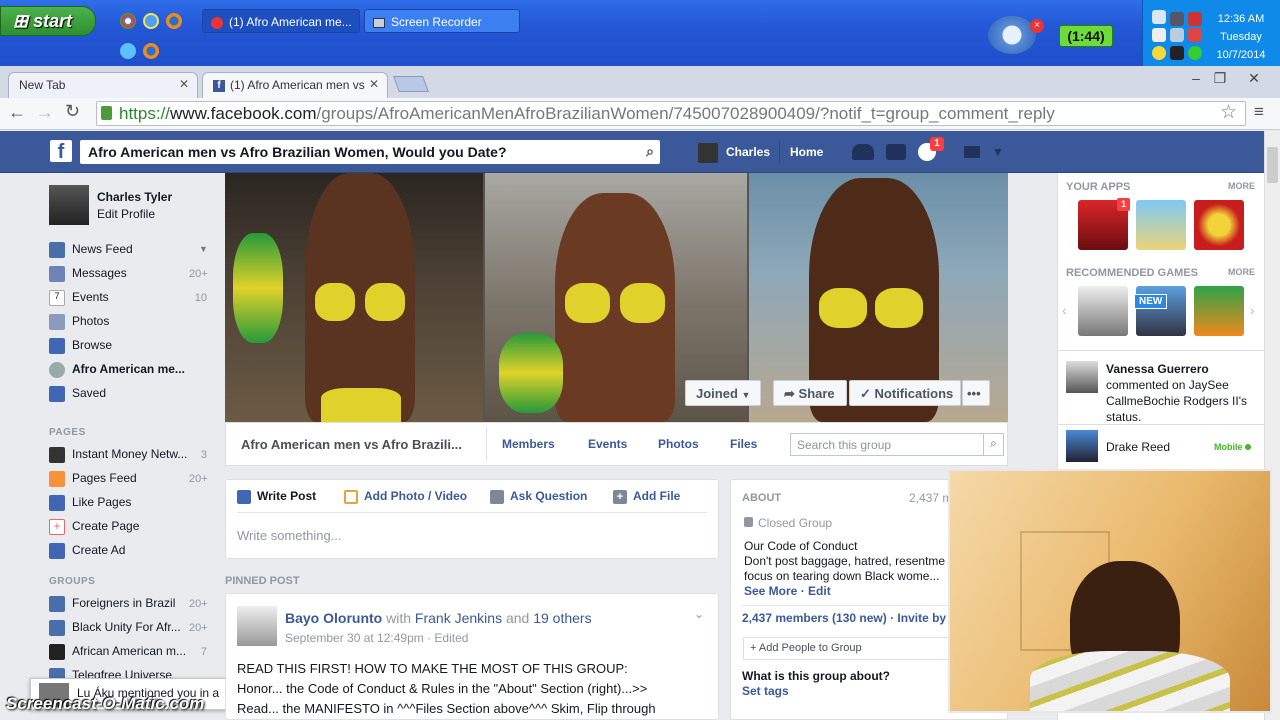  Describe the element at coordinates (131, 654) in the screenshot. I see `sidebar-group-african-american: African American m... 7` at that location.